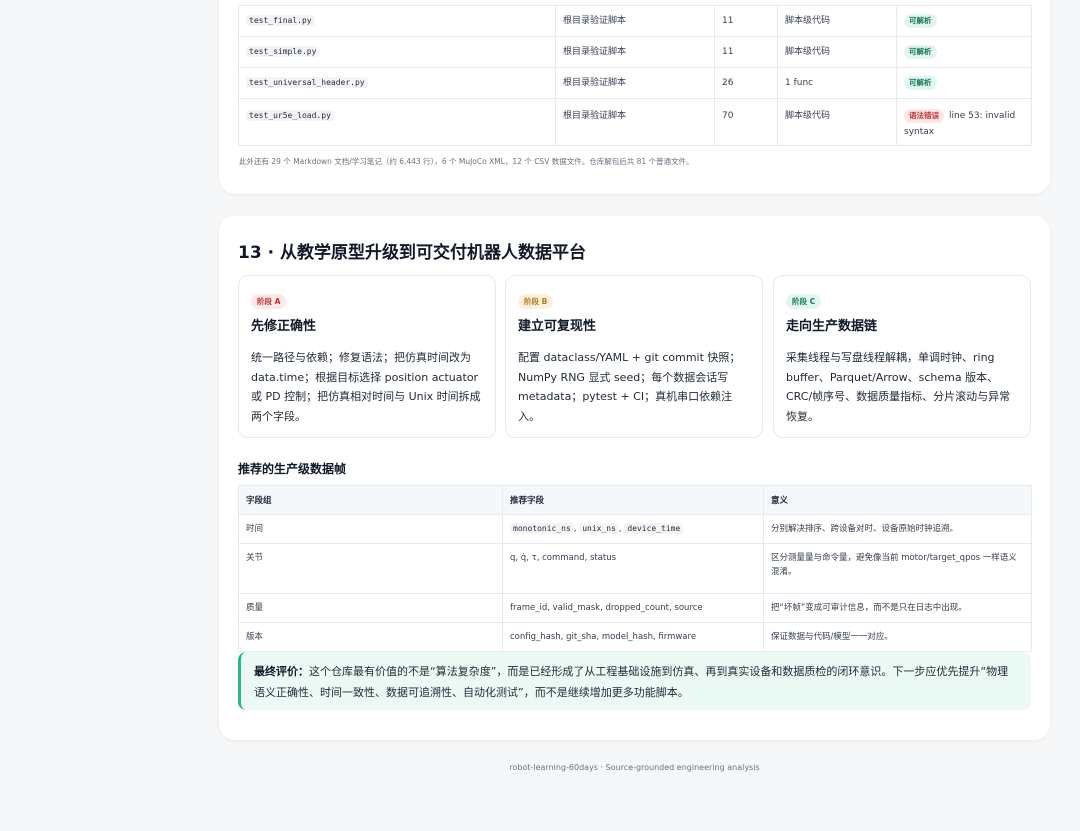 The height and width of the screenshot is (831, 1080). I want to click on file-lines: 70, so click(746, 122).